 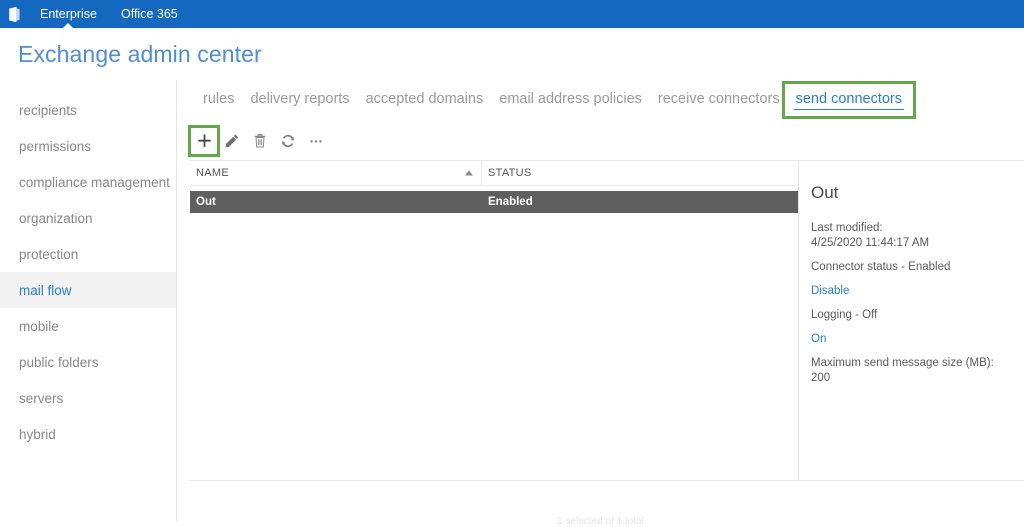 What do you see at coordinates (844, 315) in the screenshot?
I see `details-logging: Logging - Off` at bounding box center [844, 315].